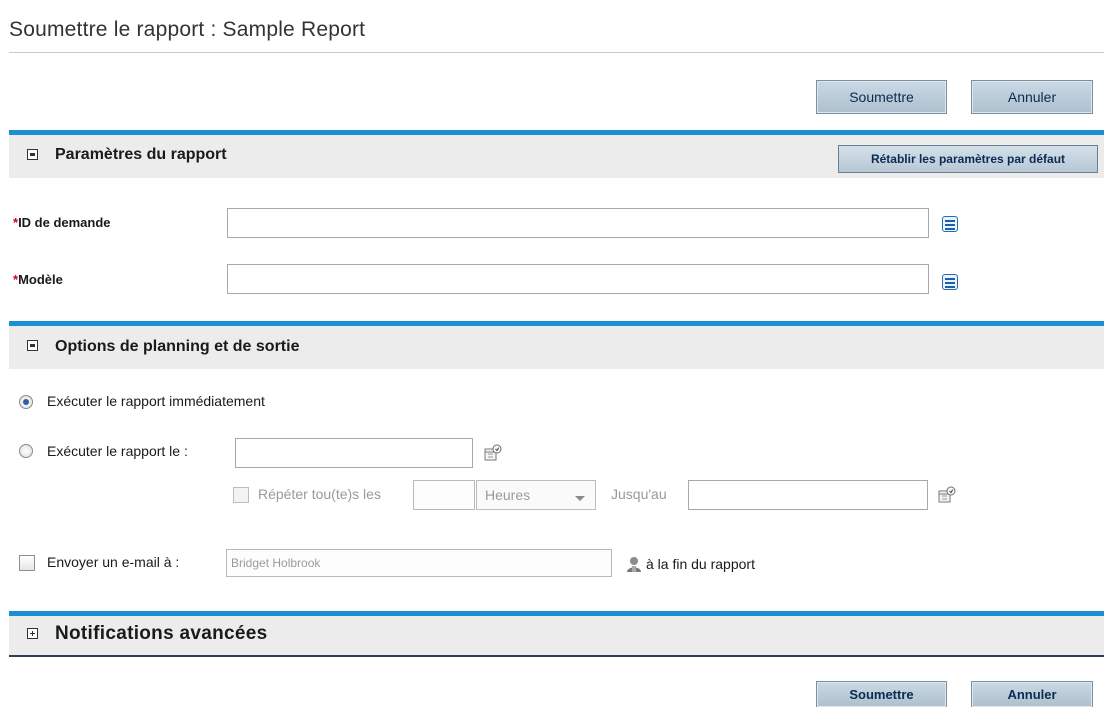 The image size is (1104, 707). Describe the element at coordinates (156, 401) in the screenshot. I see `run-now-label: Exécuter le rapport immédiatement` at that location.